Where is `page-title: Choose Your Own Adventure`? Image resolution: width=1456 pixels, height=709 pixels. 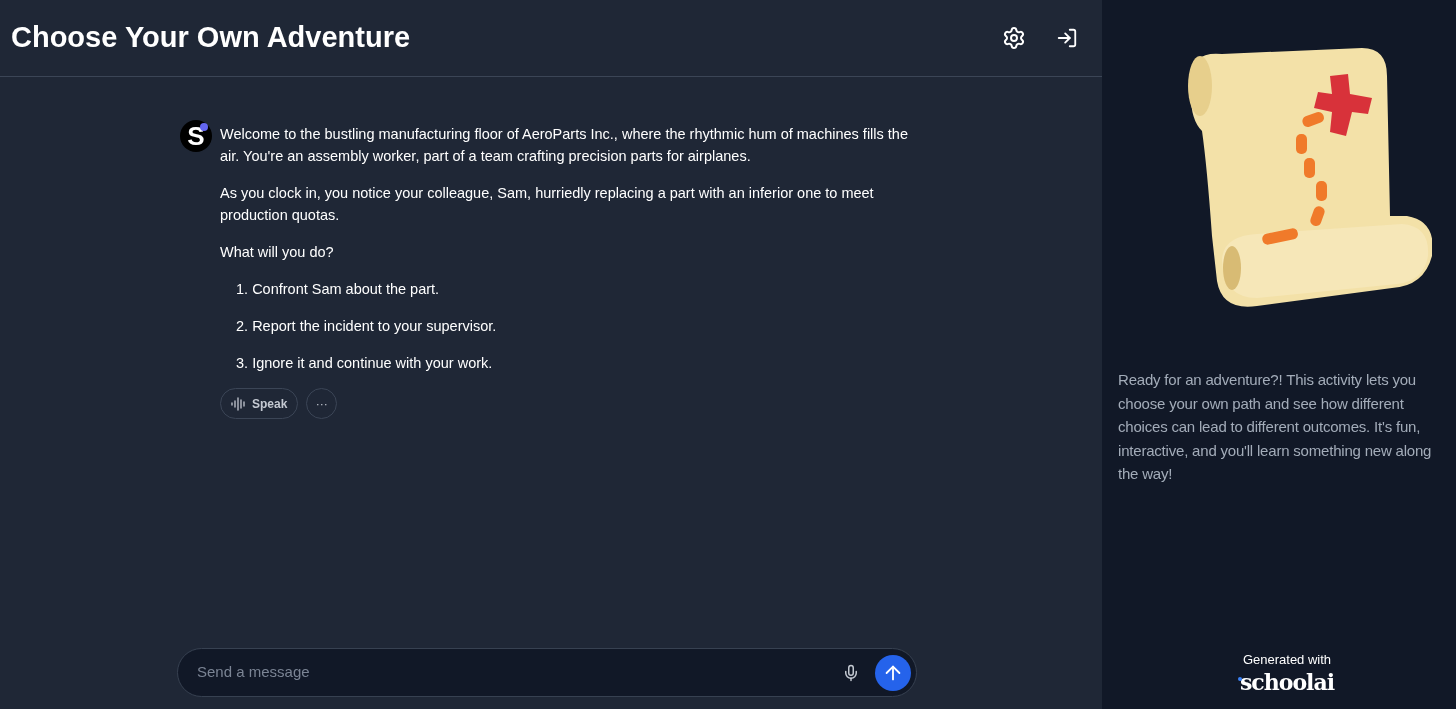 page-title: Choose Your Own Adventure is located at coordinates (211, 38).